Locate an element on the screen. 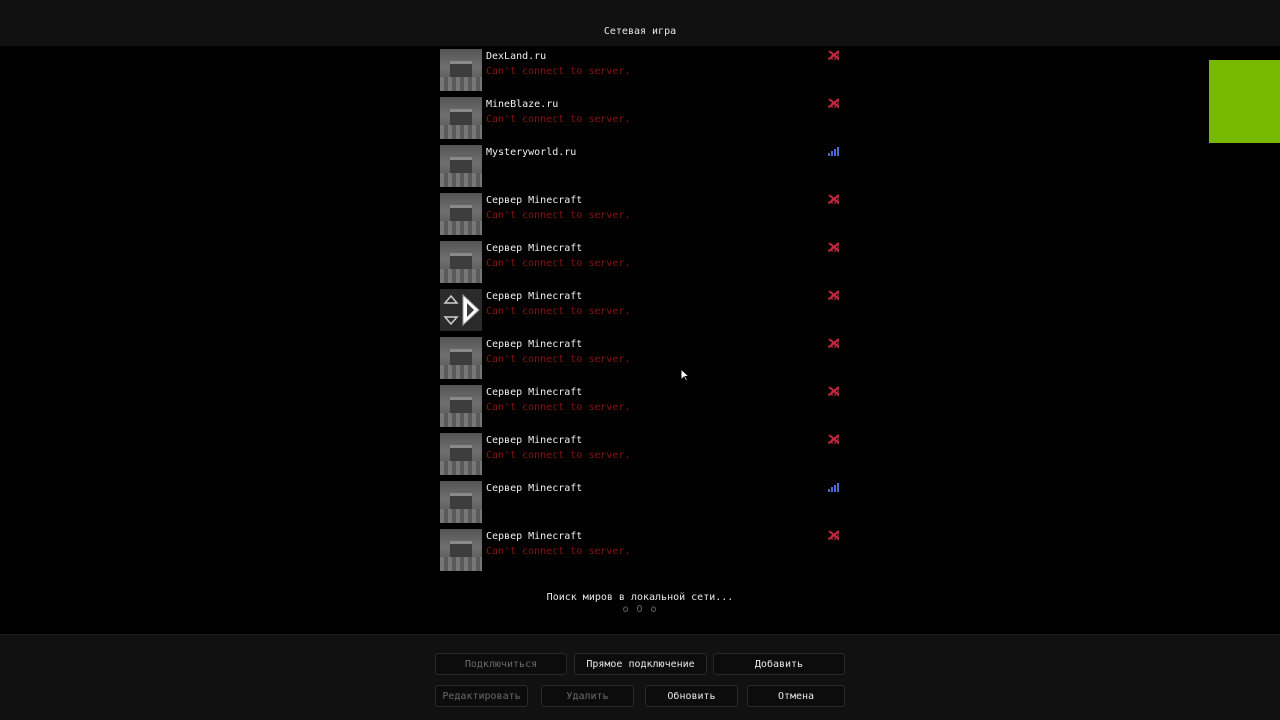 Image resolution: width=1280 pixels, height=720 pixels. header-bar: Сетевая игра is located at coordinates (640, 23).